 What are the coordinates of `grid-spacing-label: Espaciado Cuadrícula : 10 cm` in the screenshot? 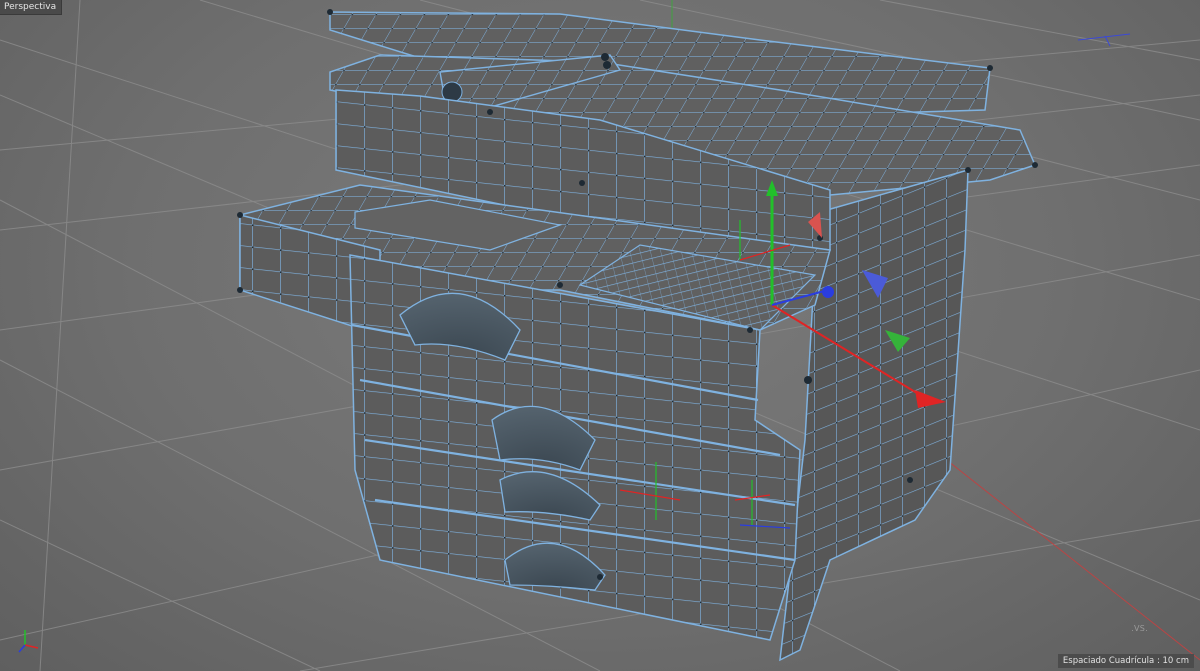 It's located at (1125, 661).